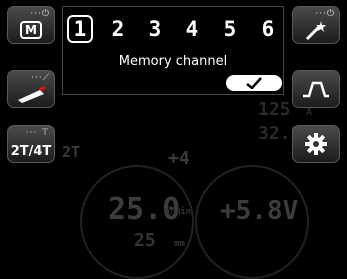 The height and width of the screenshot is (279, 347). Describe the element at coordinates (31, 30) in the screenshot. I see `memory-label: M` at that location.